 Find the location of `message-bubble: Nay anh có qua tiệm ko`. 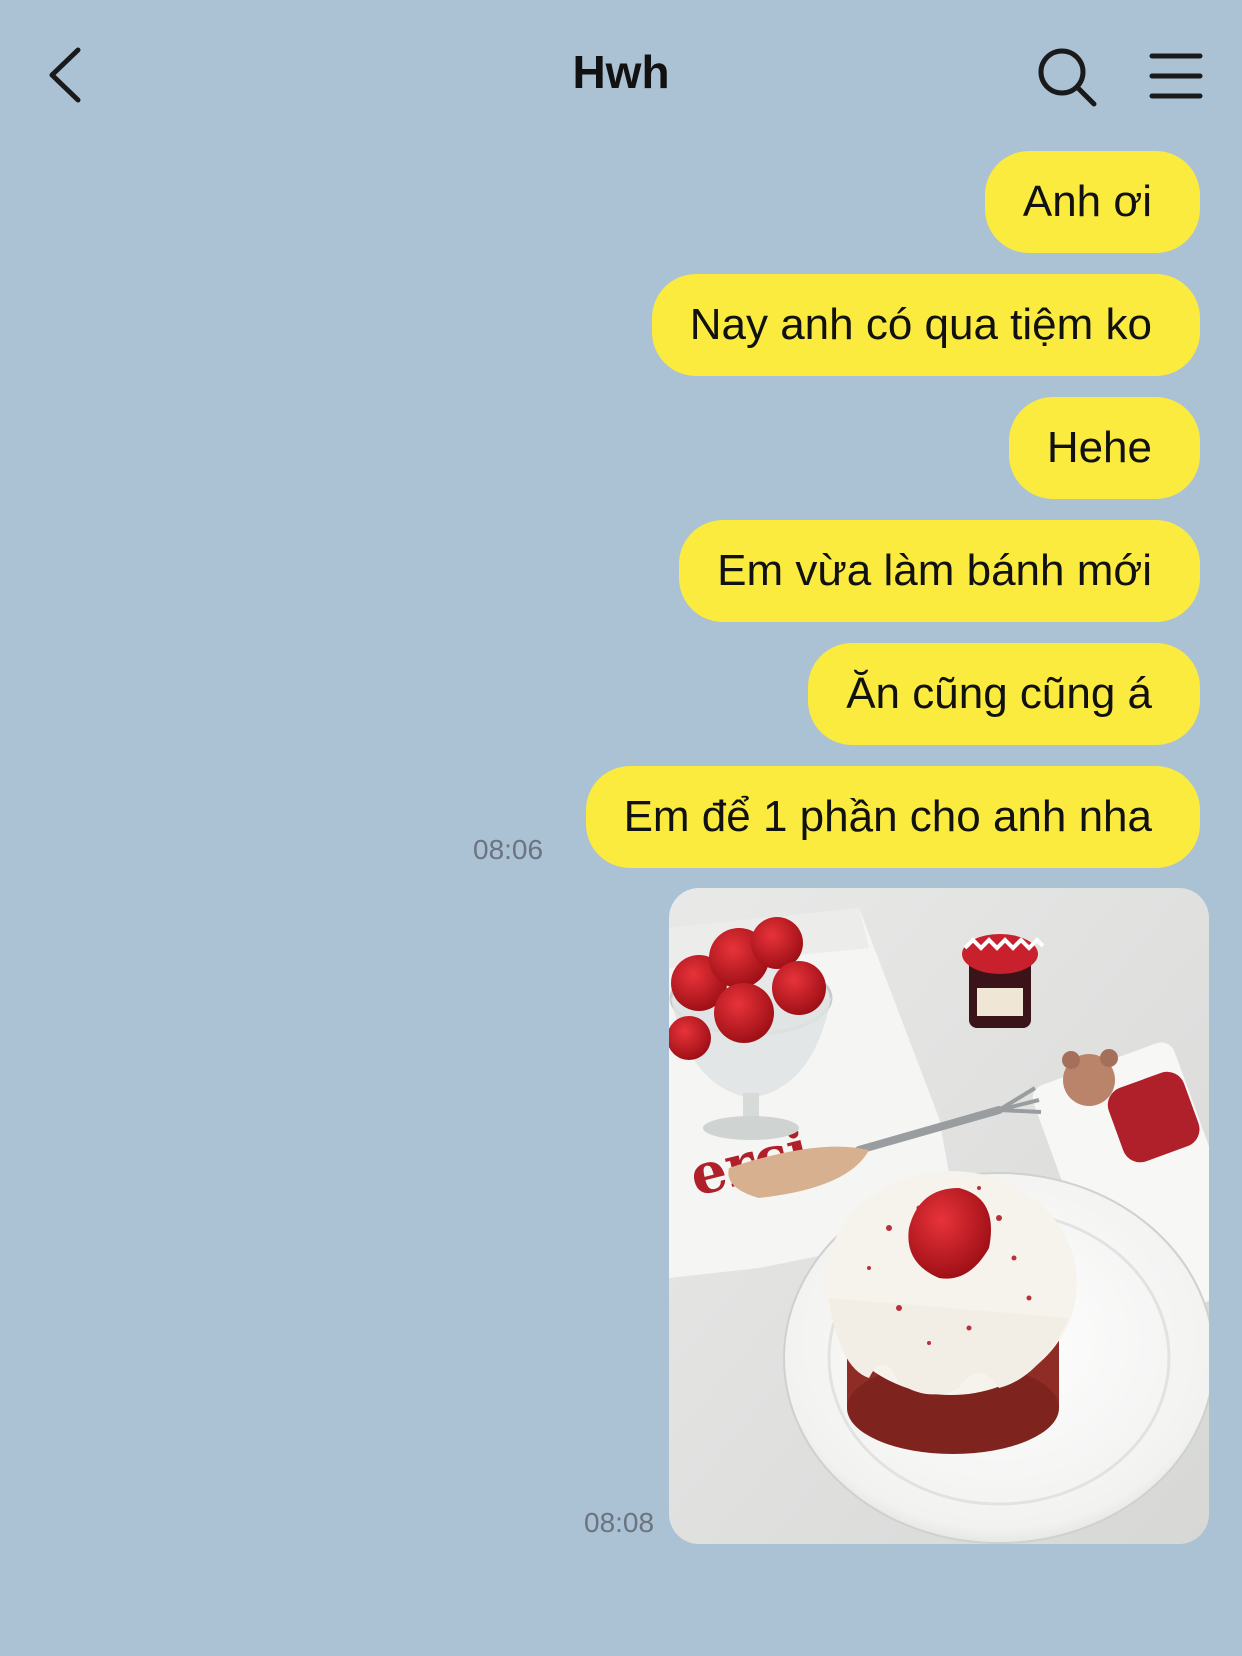

message-bubble: Nay anh có qua tiệm ko is located at coordinates (925, 325).